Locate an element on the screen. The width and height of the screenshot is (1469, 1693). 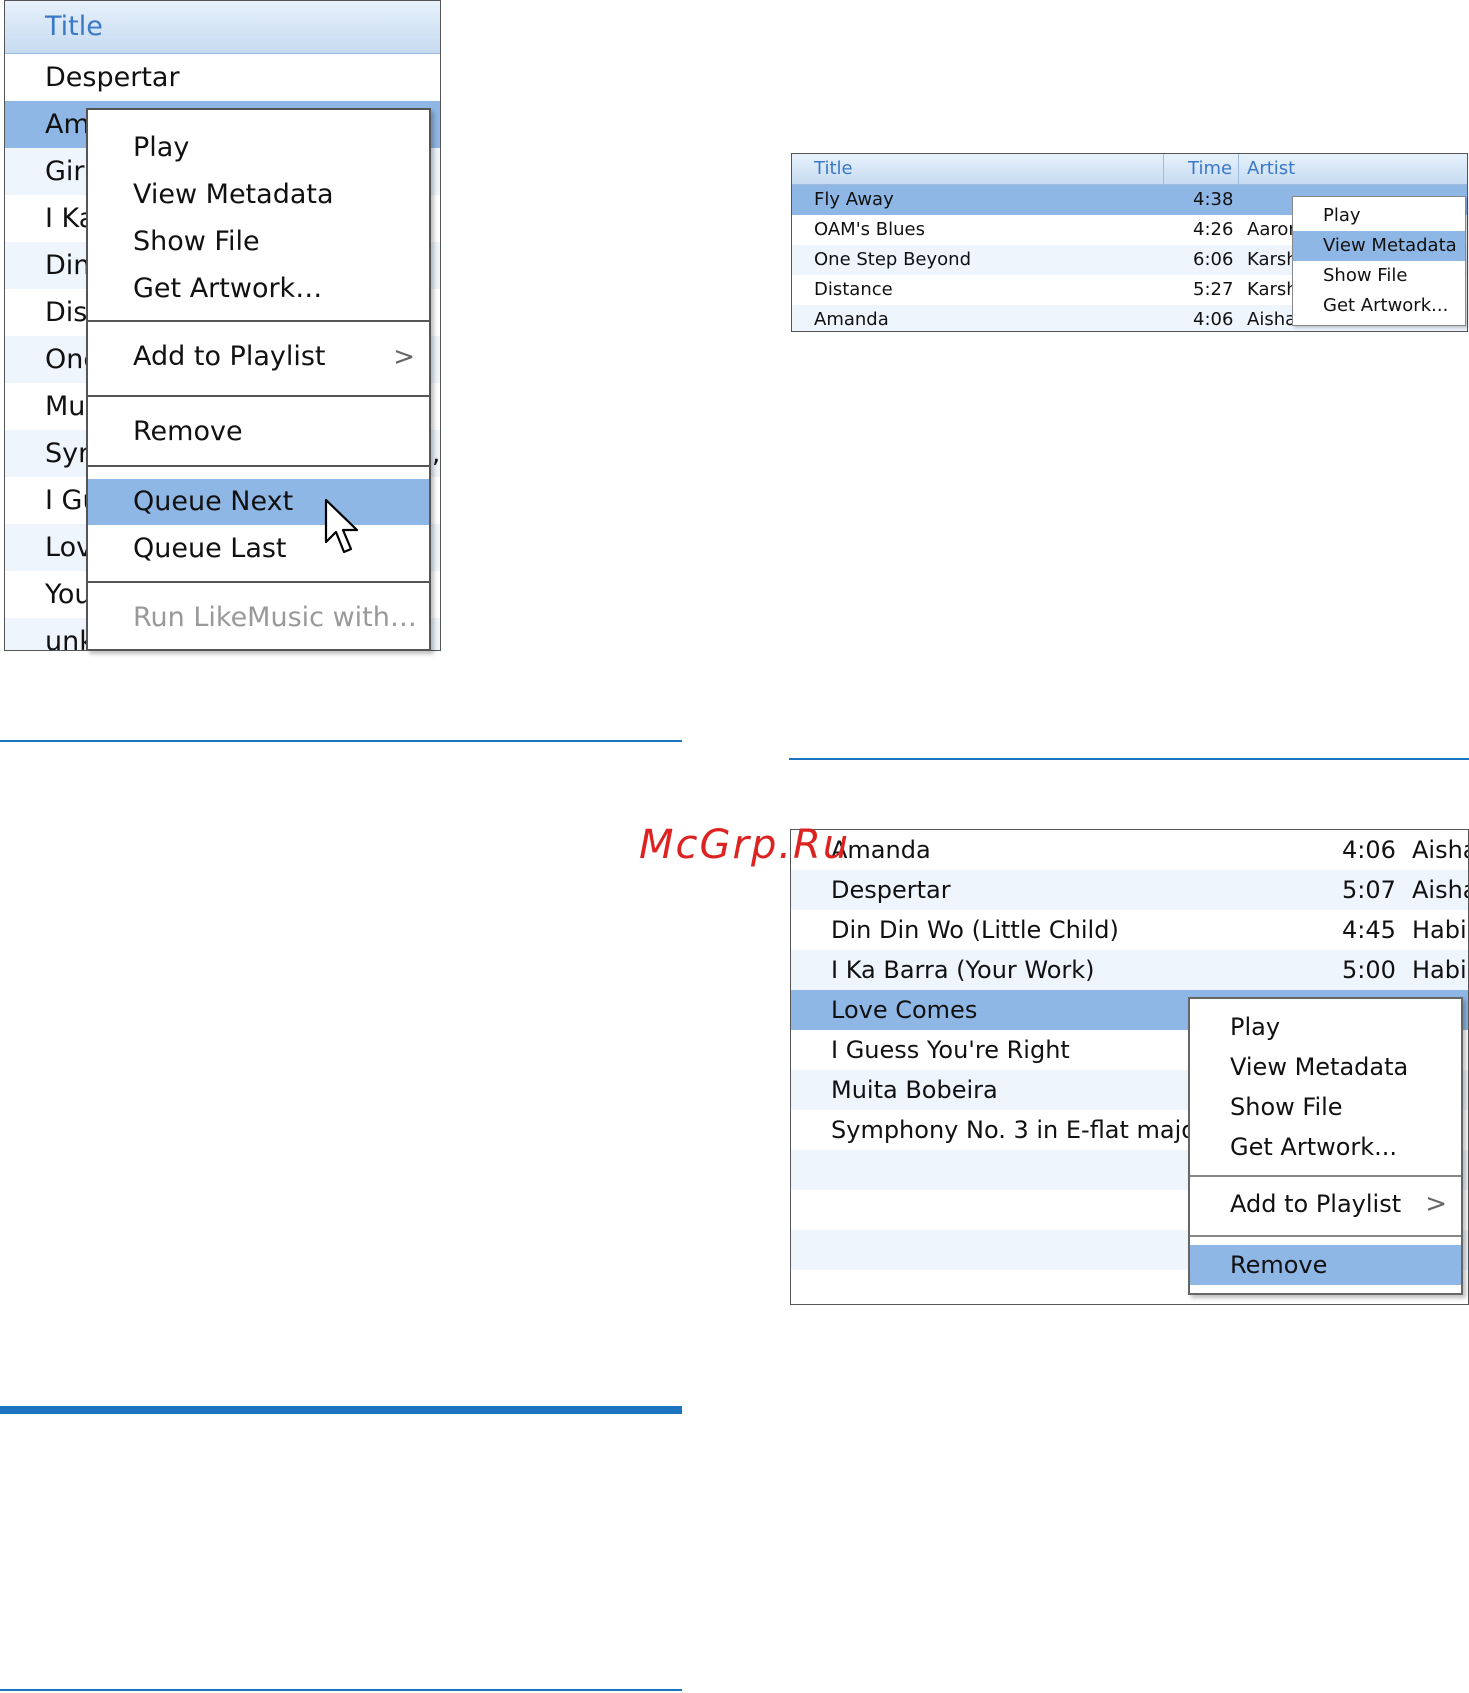
table-row: Amanda 4:06 Aisha is located at coordinates (1129, 850).